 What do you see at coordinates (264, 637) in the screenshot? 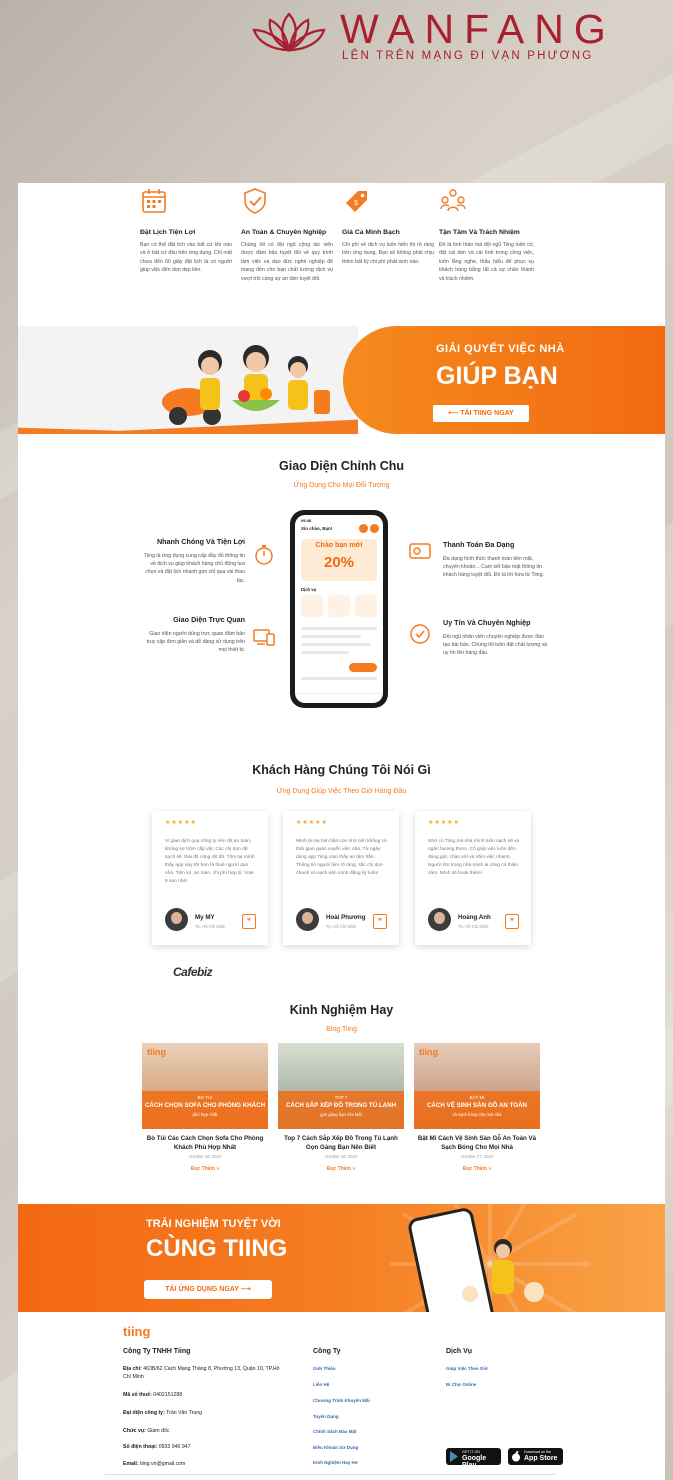
I see `devices-icon` at bounding box center [264, 637].